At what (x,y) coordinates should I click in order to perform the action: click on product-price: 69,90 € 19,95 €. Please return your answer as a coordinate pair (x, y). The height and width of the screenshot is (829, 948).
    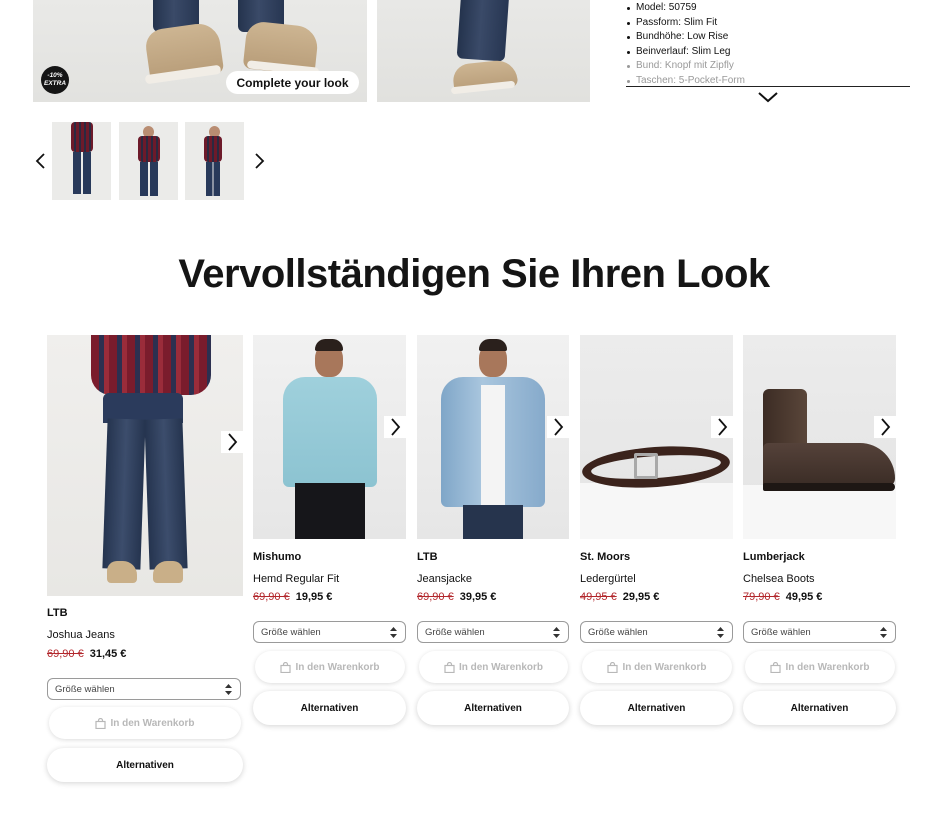
    Looking at the image, I should click on (292, 597).